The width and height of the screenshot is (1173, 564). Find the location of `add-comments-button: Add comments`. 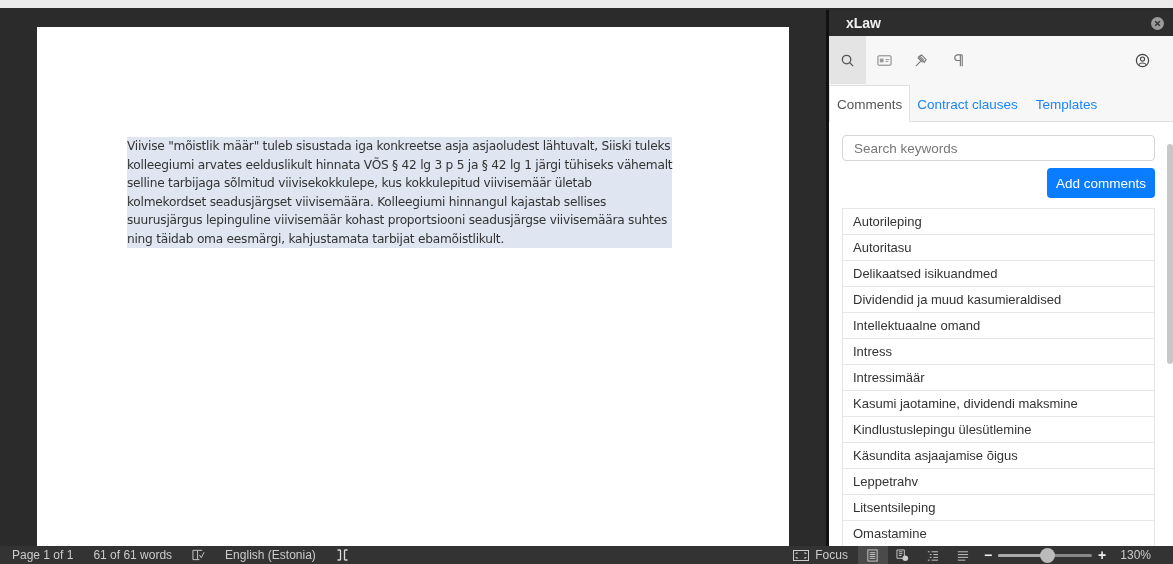

add-comments-button: Add comments is located at coordinates (1100, 183).